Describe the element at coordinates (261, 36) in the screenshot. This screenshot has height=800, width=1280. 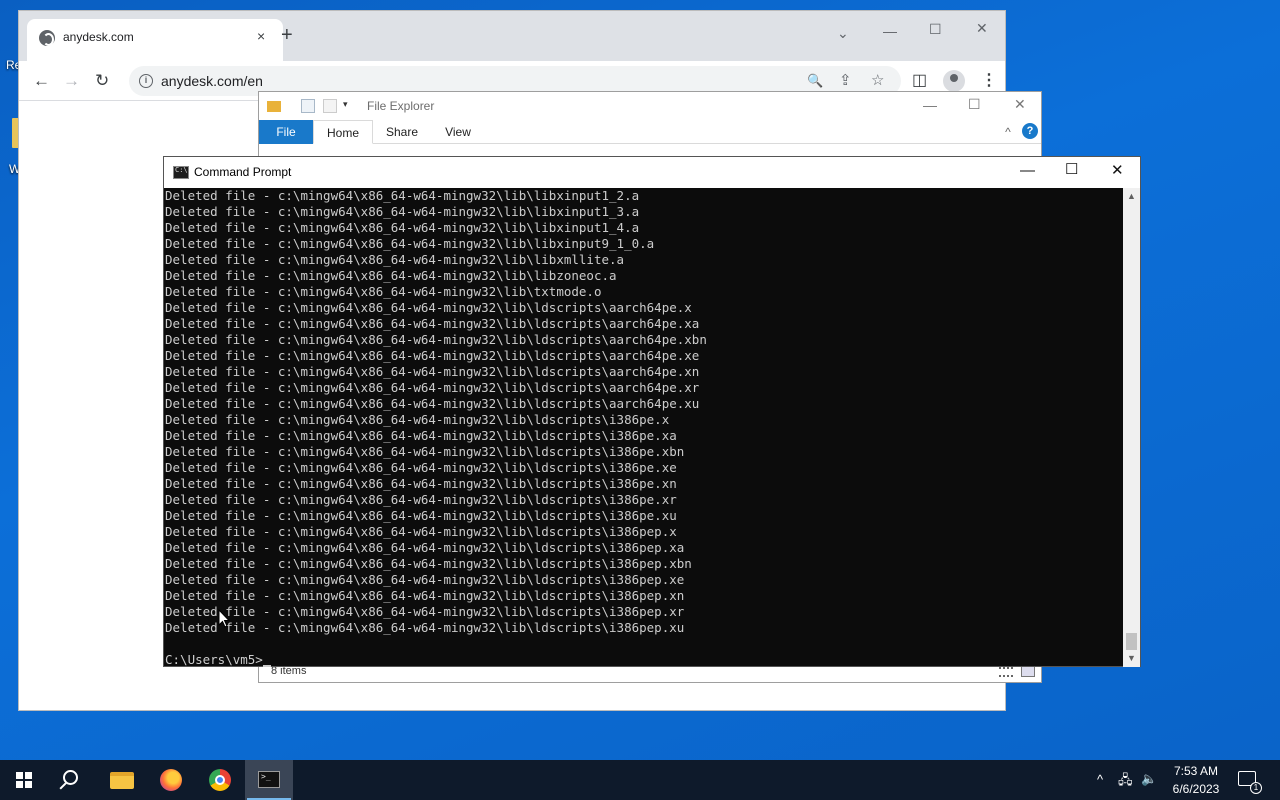
I see `tab-close-icon: ×` at that location.